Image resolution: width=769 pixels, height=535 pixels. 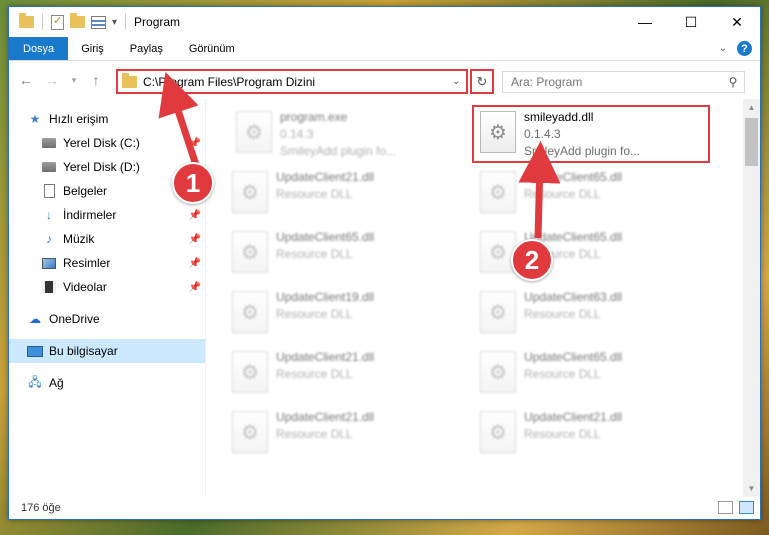 I want to click on nav-label: Müzik, so click(x=79, y=239).